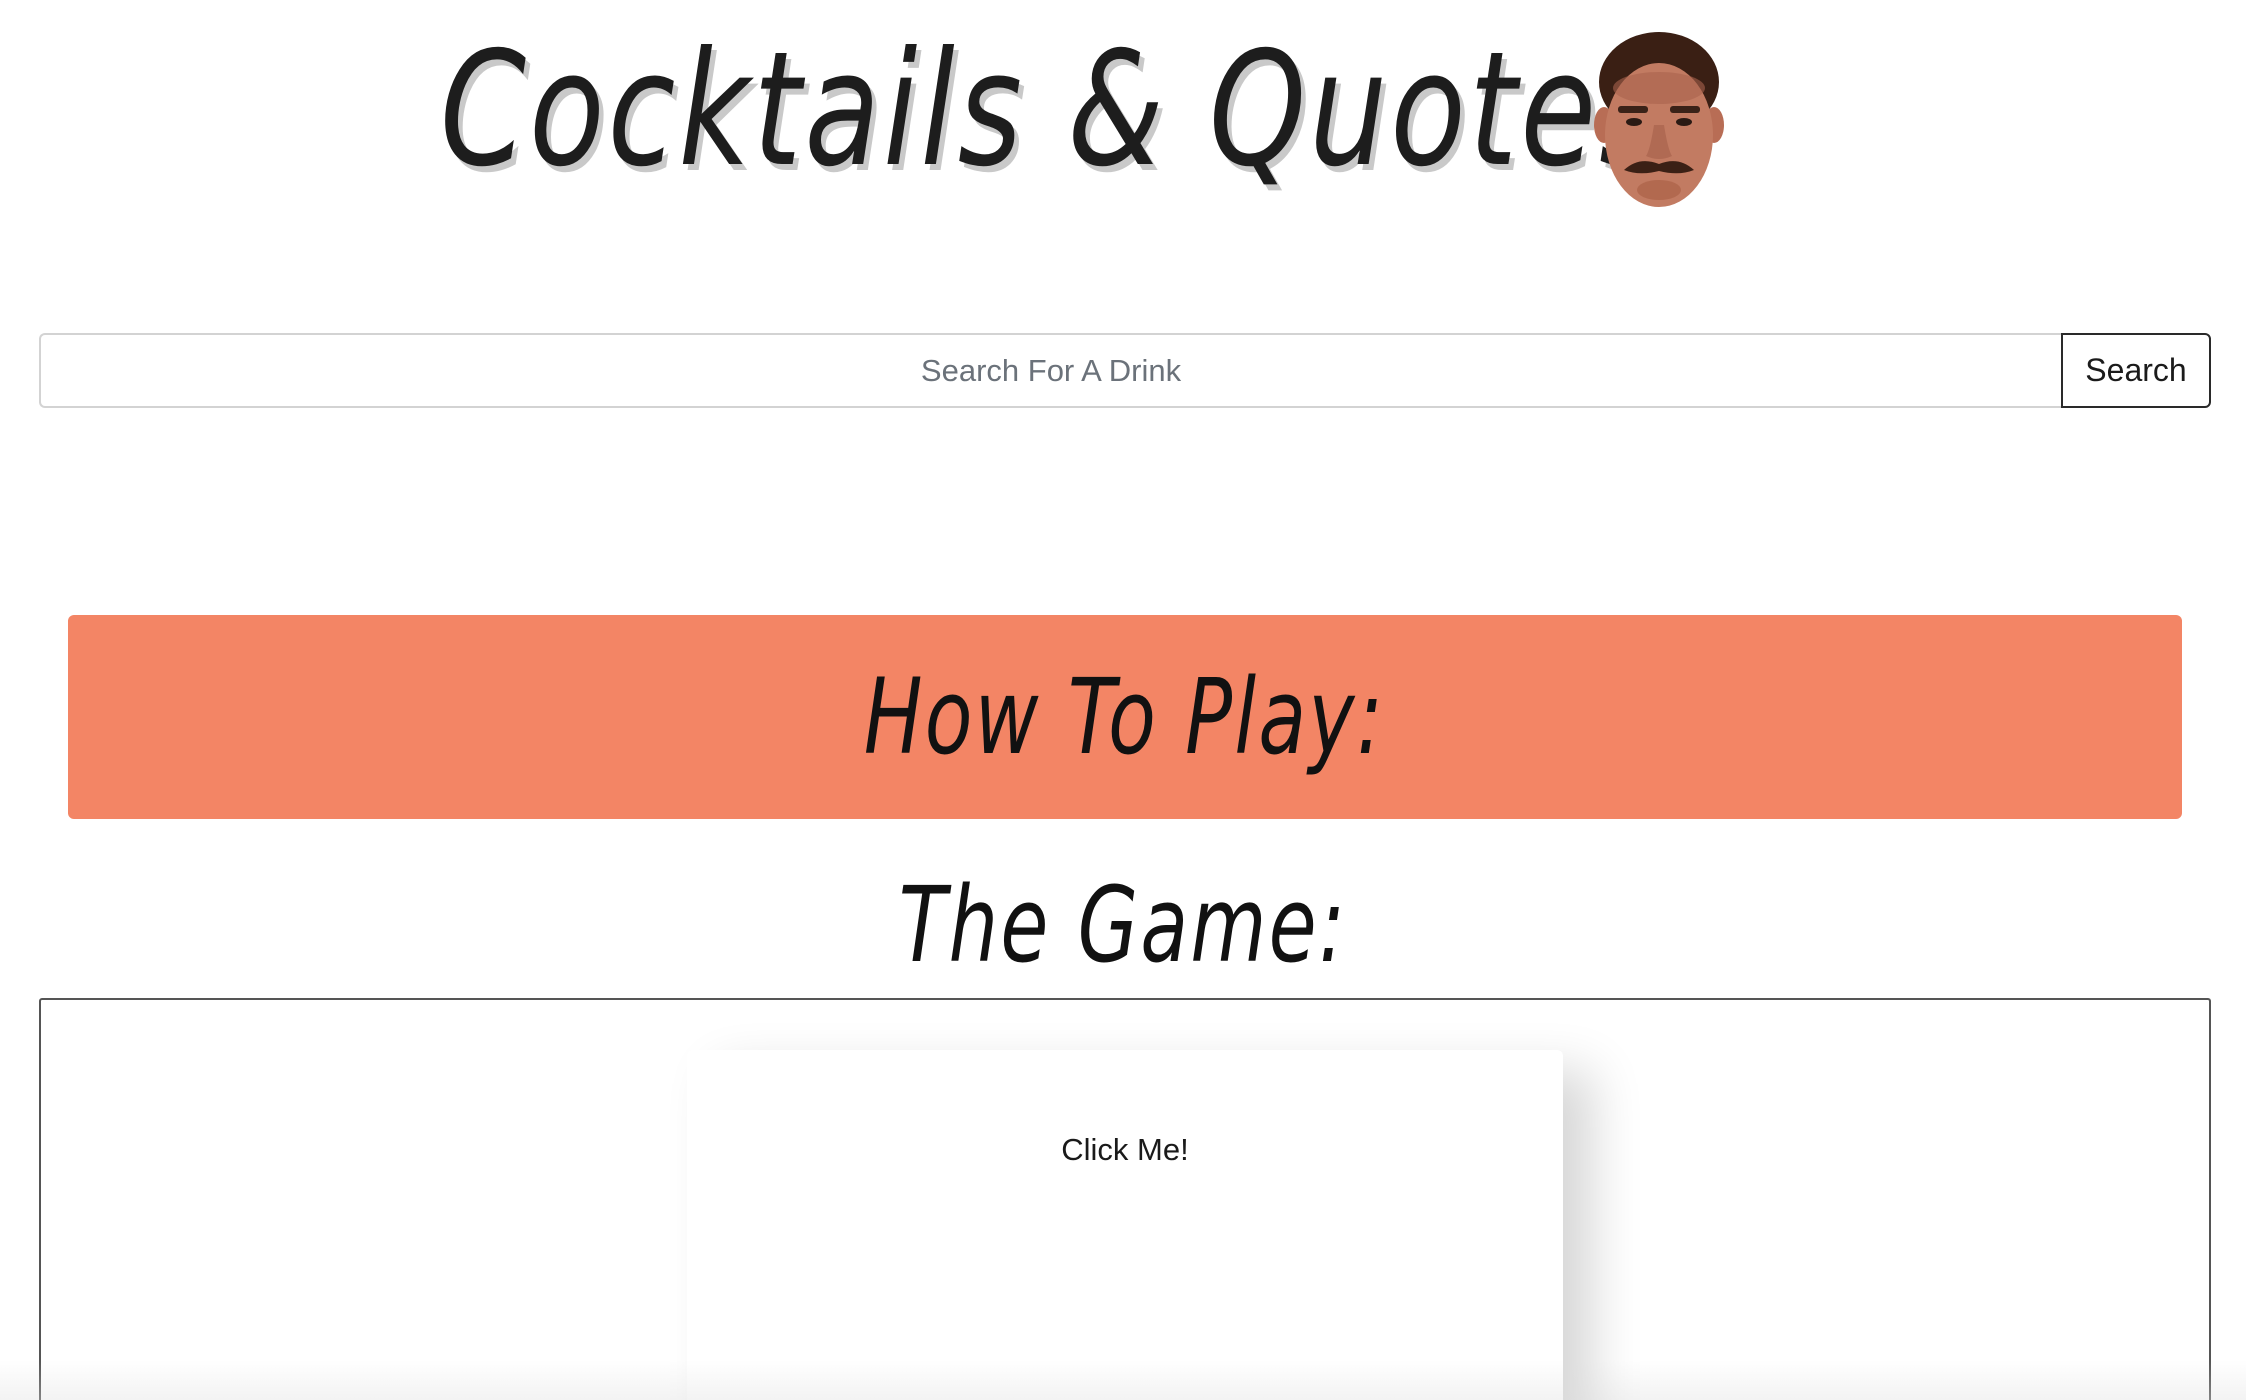 This screenshot has height=1400, width=2246. I want to click on game-card-label: Click Me!, so click(1125, 1149).